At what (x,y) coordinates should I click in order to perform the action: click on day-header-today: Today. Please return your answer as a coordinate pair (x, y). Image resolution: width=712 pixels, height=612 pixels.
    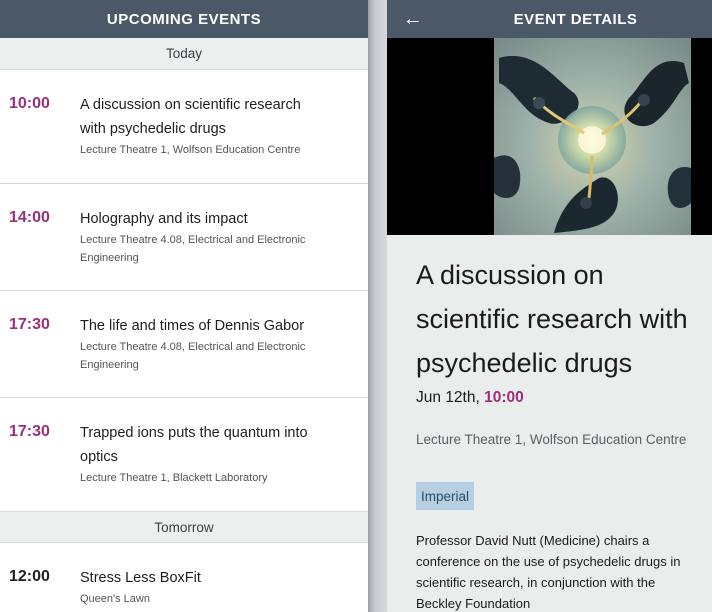
    Looking at the image, I should click on (184, 54).